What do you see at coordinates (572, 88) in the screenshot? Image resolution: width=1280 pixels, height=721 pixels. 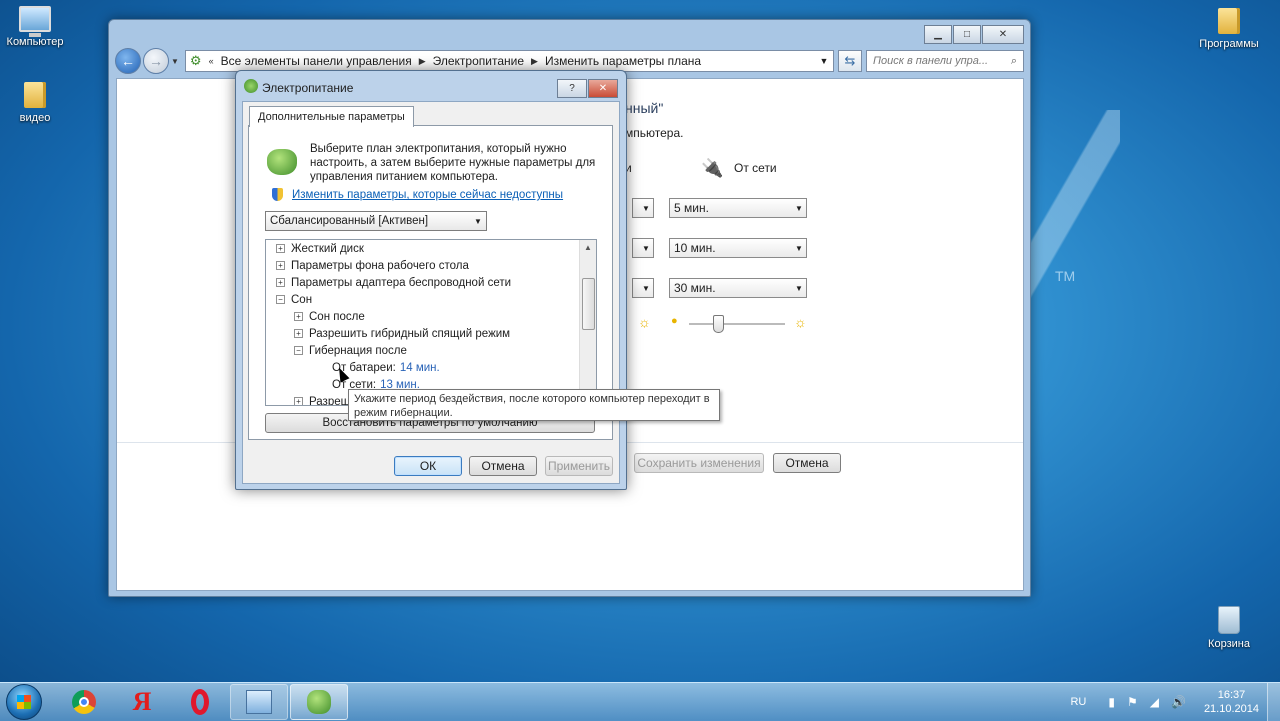 I see `help-button: ?` at bounding box center [572, 88].